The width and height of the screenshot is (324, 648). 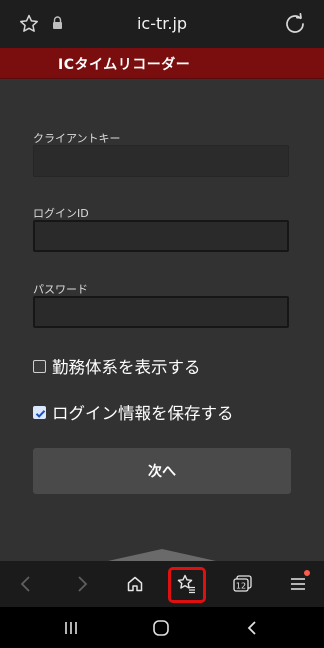 What do you see at coordinates (162, 584) in the screenshot?
I see `browser-toolbar: 12` at bounding box center [162, 584].